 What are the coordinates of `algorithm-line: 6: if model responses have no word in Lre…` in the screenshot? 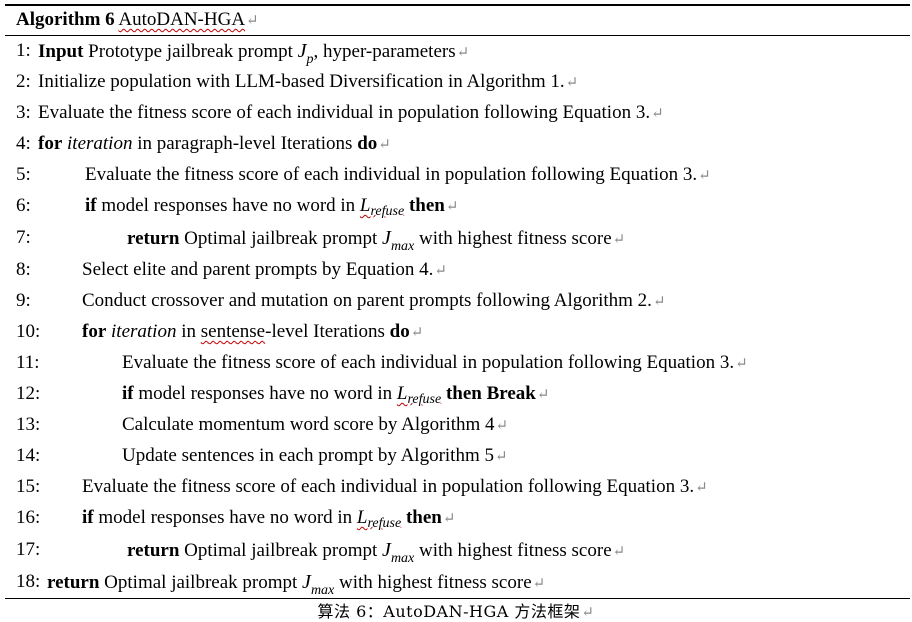 It's located at (461, 206).